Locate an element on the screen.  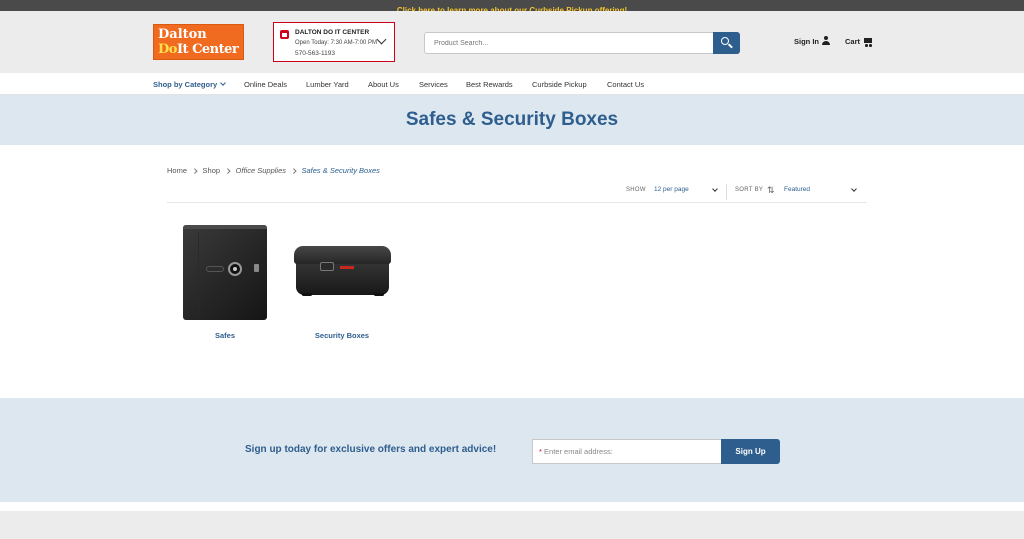
footer is located at coordinates (512, 525).